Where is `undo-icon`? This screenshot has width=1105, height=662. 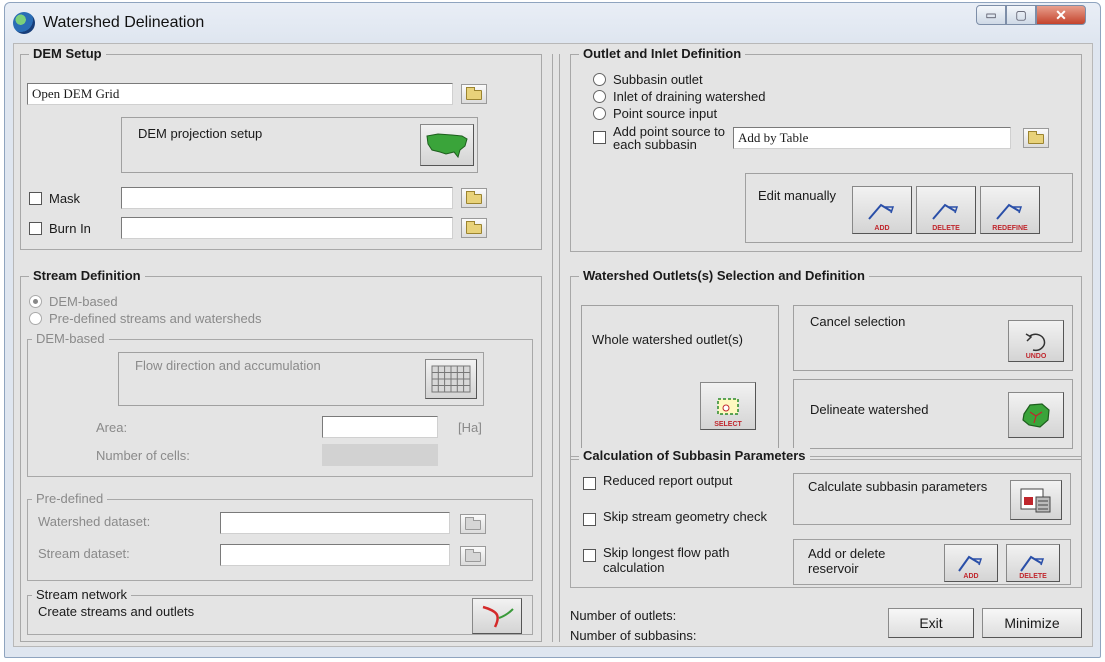
undo-icon is located at coordinates (1035, 342).